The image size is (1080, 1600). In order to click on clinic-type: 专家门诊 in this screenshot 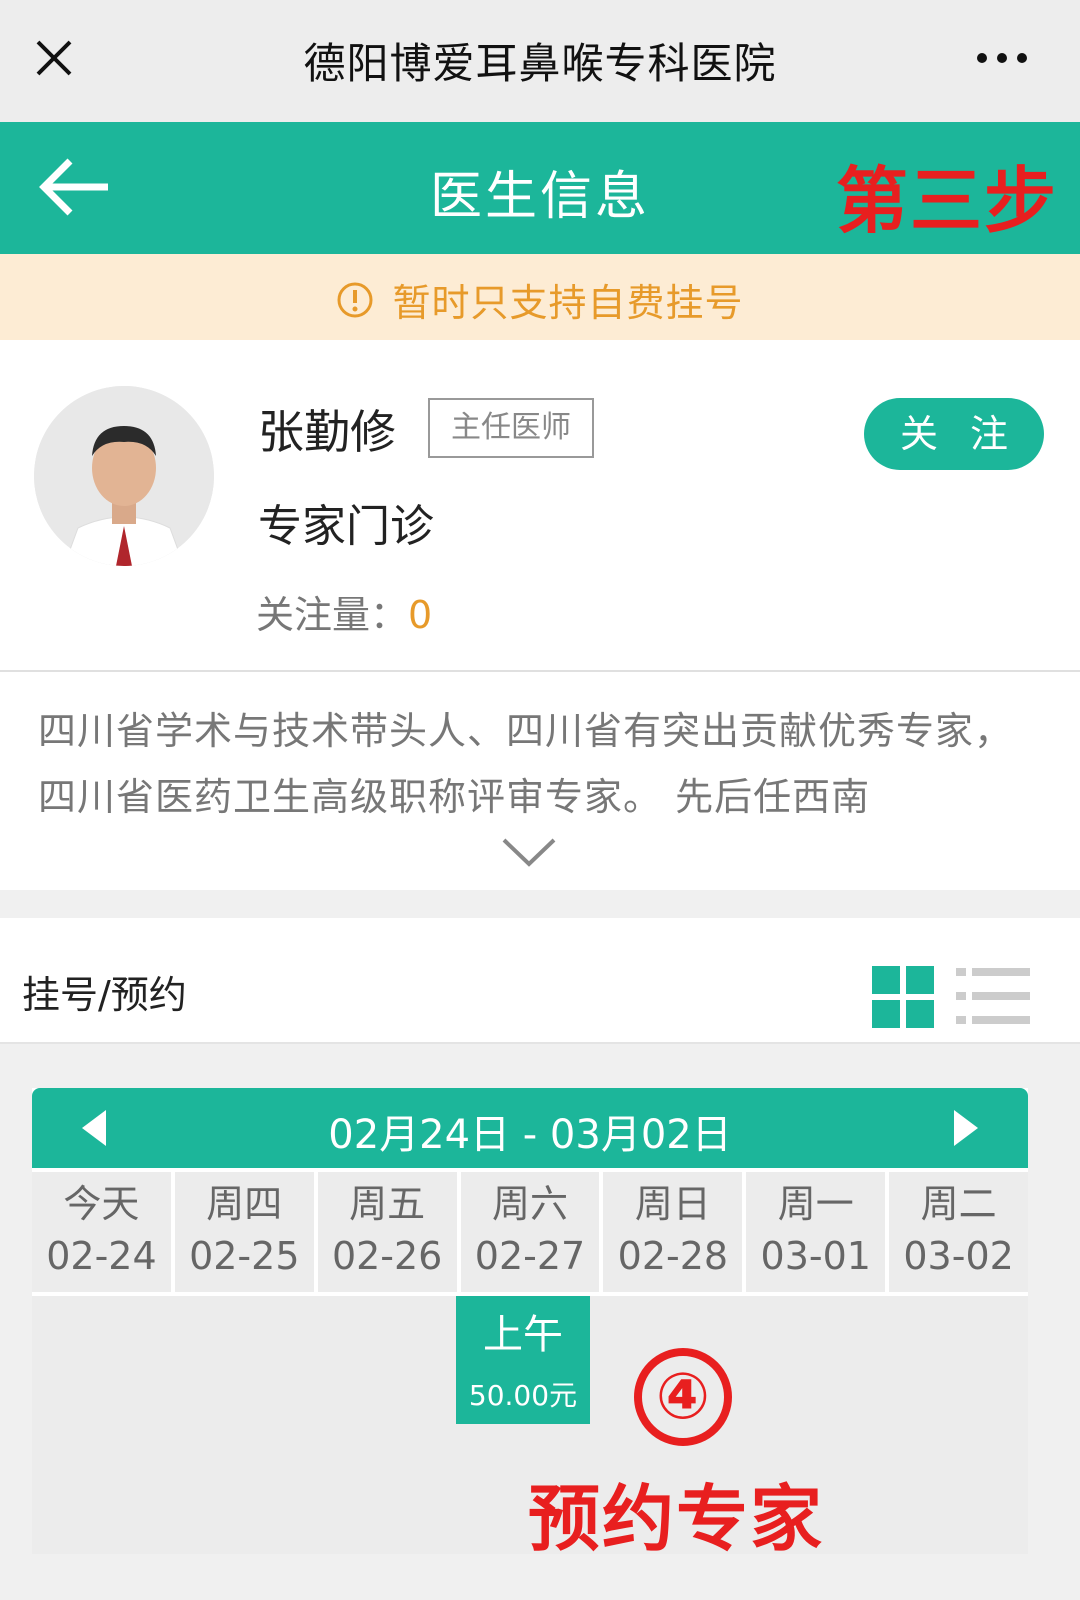, I will do `click(346, 526)`.